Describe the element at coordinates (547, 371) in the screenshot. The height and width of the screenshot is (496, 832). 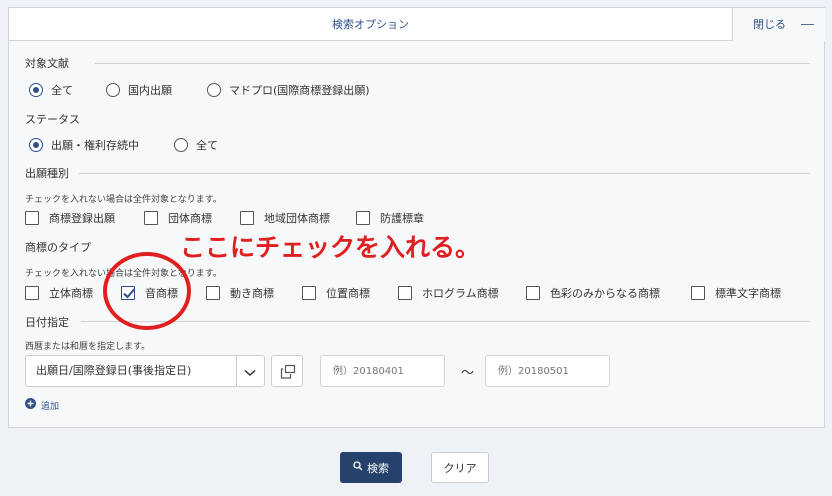
I see `date-to-input` at that location.